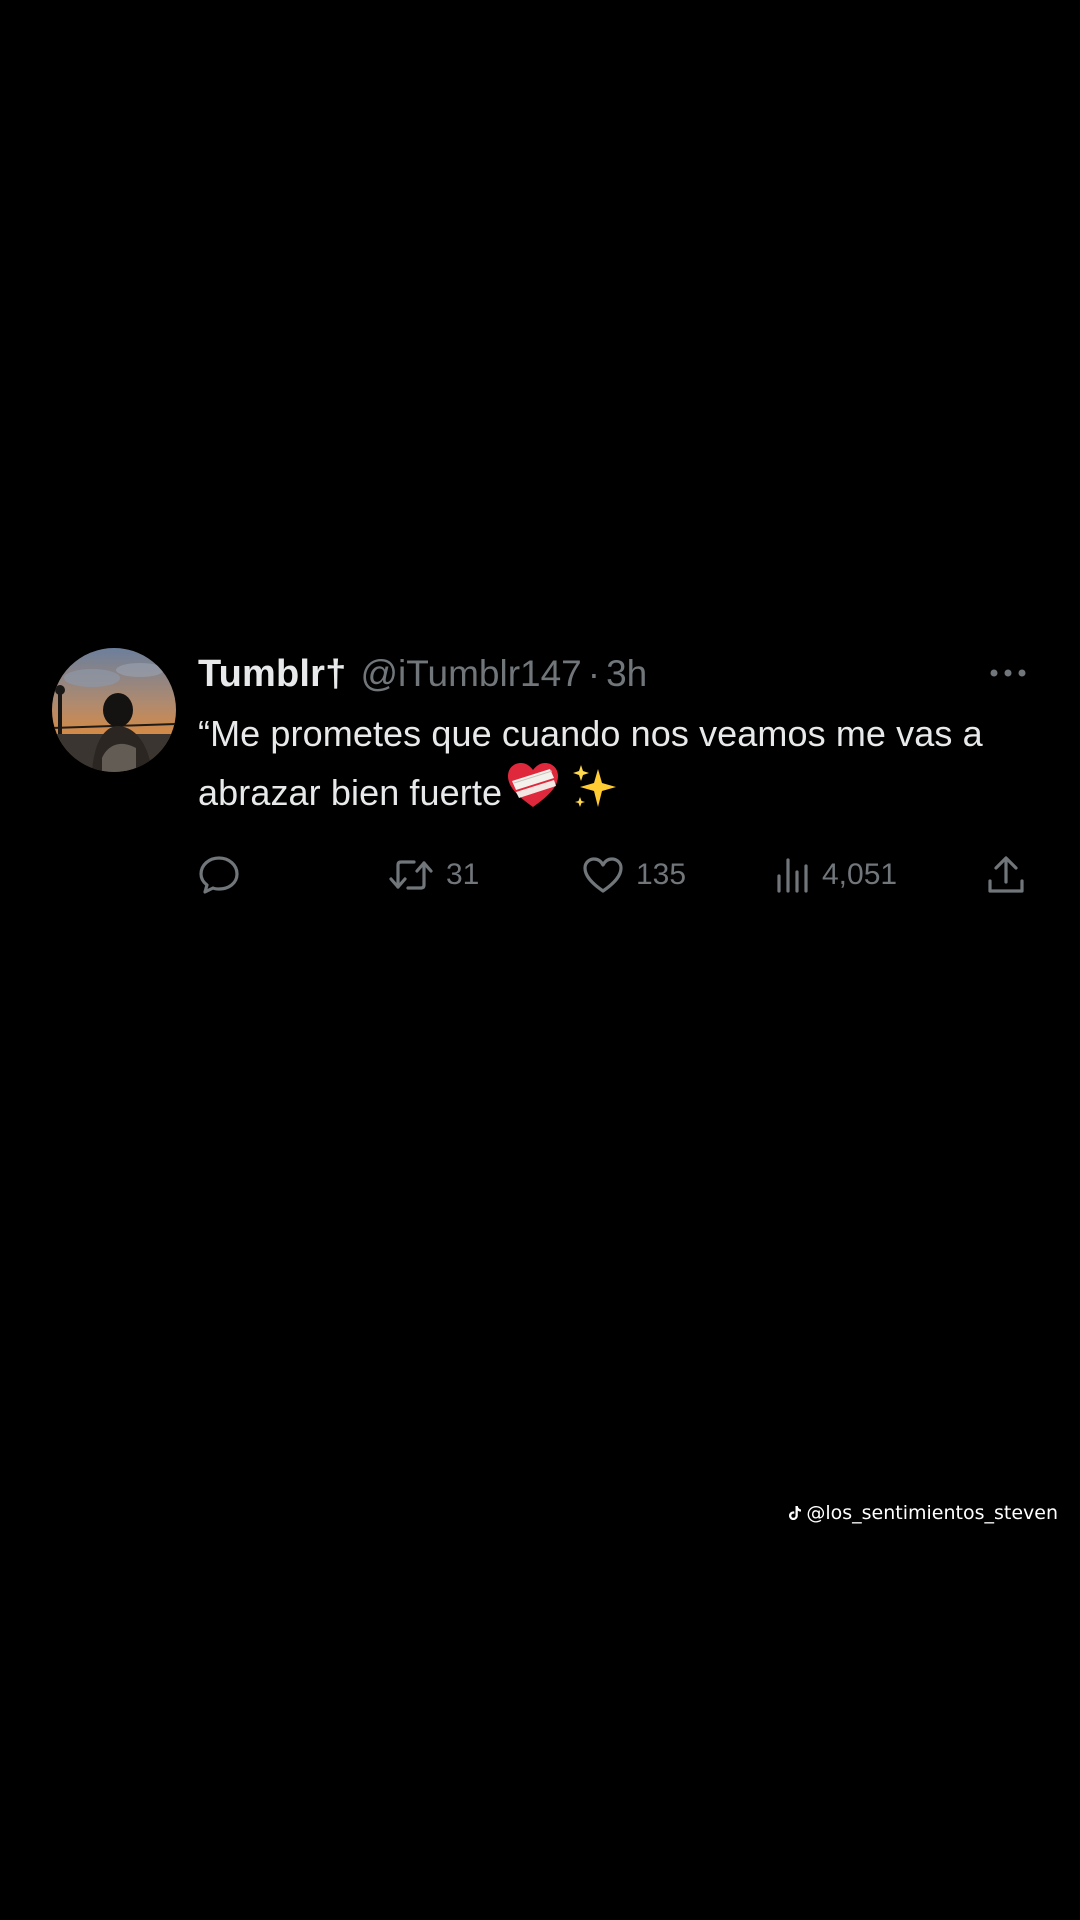 This screenshot has height=1920, width=1080. Describe the element at coordinates (470, 674) in the screenshot. I see `user-handle: @iTumblr147` at that location.